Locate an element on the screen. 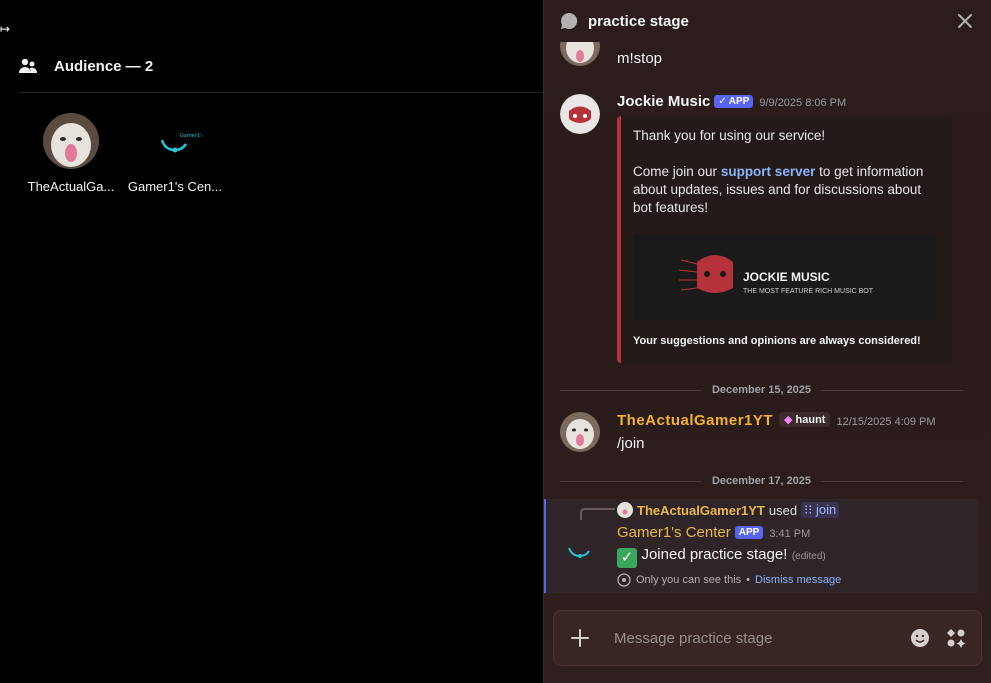  date-separator-label: December 15, 2025 is located at coordinates (761, 390).